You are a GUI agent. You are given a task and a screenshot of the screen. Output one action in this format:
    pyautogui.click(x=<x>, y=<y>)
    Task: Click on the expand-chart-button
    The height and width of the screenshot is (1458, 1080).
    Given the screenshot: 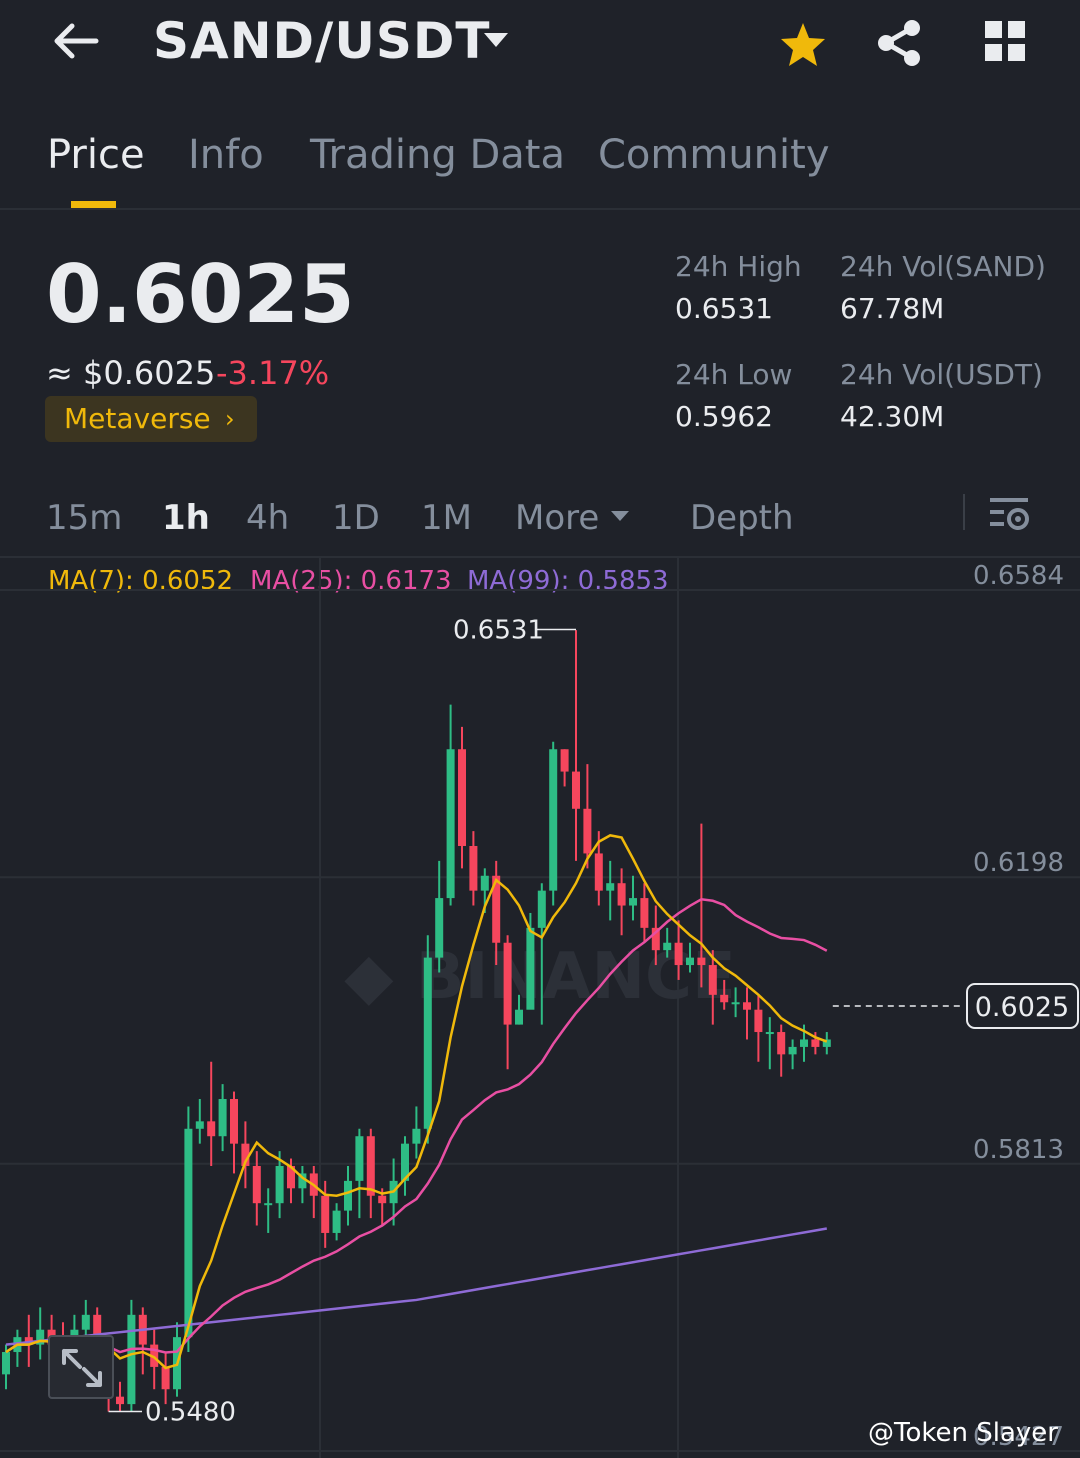 What is the action you would take?
    pyautogui.click(x=81, y=1367)
    